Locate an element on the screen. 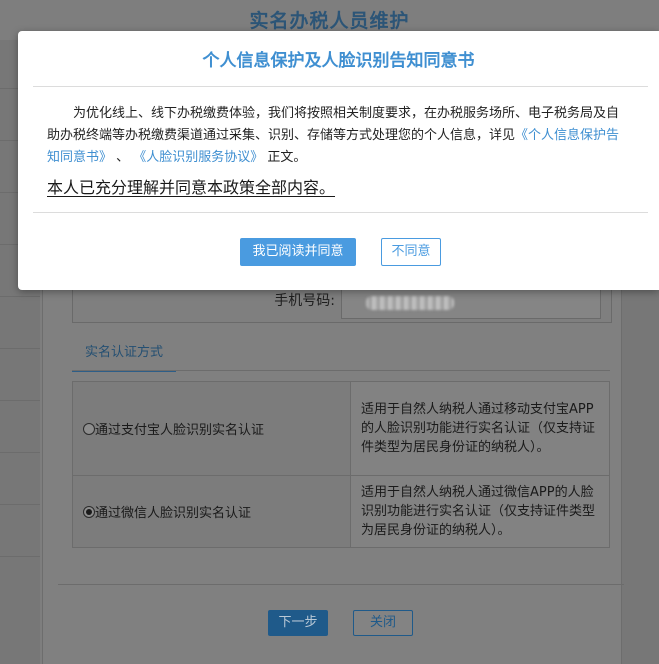 The height and width of the screenshot is (664, 659). phone-redacted-value is located at coordinates (410, 303).